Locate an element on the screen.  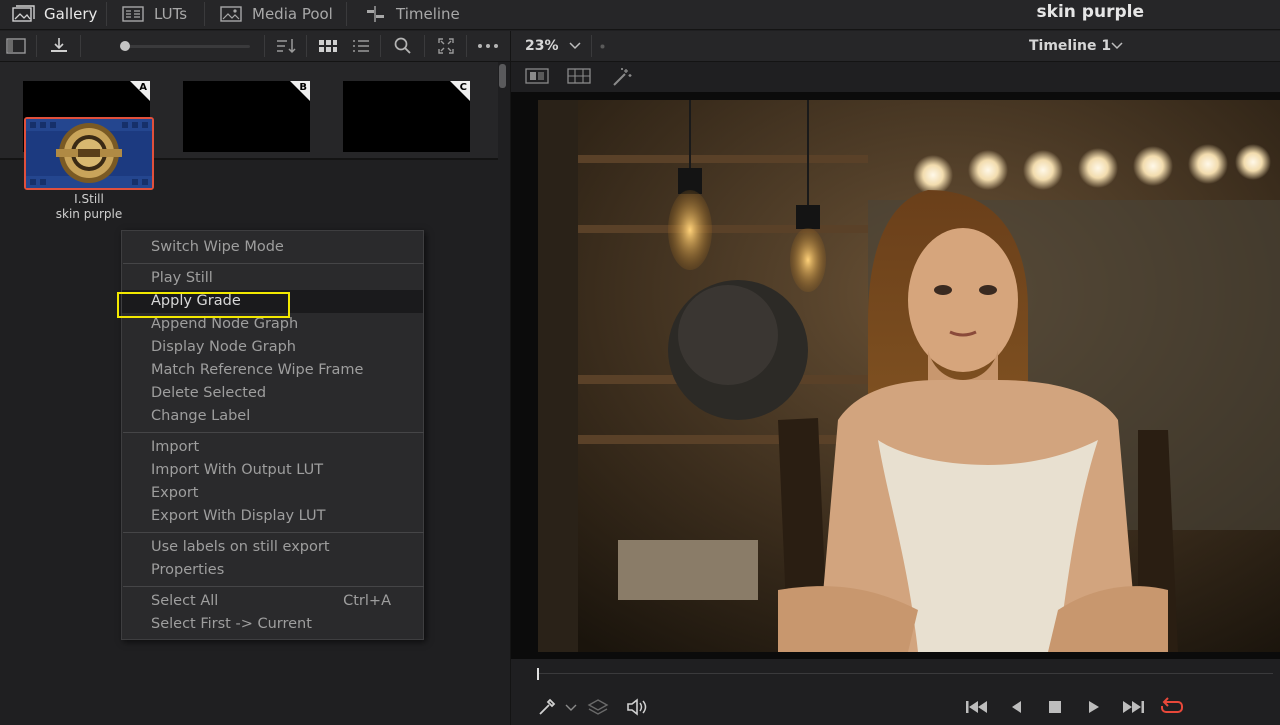
menu-item-select-first-current: Select First -> Current is located at coordinates (272, 624).